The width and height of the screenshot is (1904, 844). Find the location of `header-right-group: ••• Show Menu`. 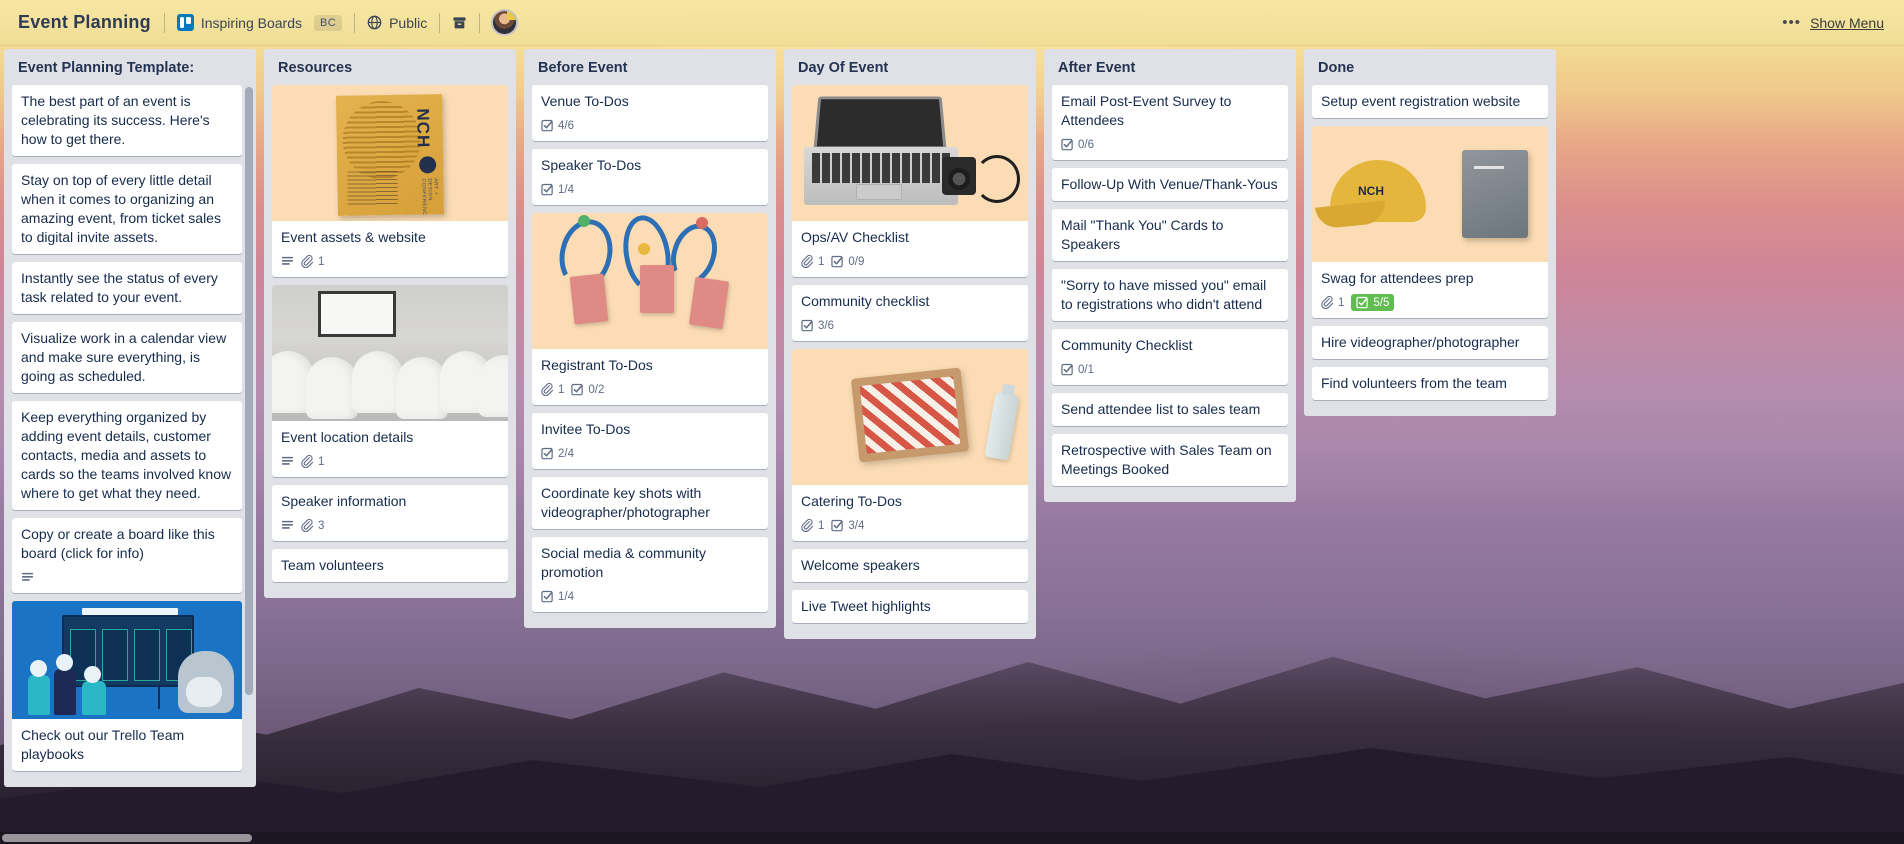

header-right-group: ••• Show Menu is located at coordinates (1836, 22).